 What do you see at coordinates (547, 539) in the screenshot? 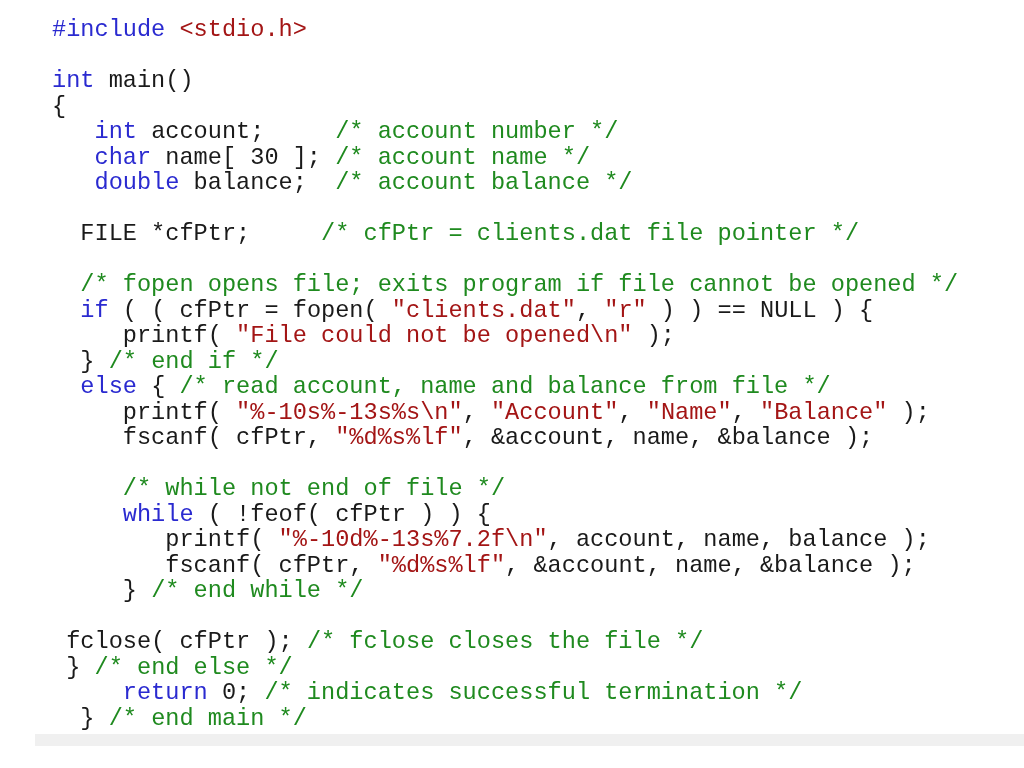
I see `code-line: printf( "%-10d%-13s%7.2f\n", account, name, balance );` at bounding box center [547, 539].